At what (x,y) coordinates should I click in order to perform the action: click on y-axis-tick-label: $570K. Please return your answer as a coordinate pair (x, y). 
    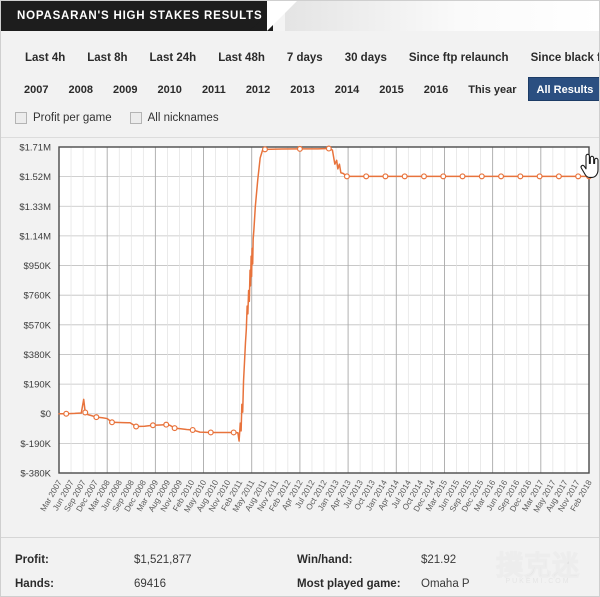
    Looking at the image, I should click on (38, 325).